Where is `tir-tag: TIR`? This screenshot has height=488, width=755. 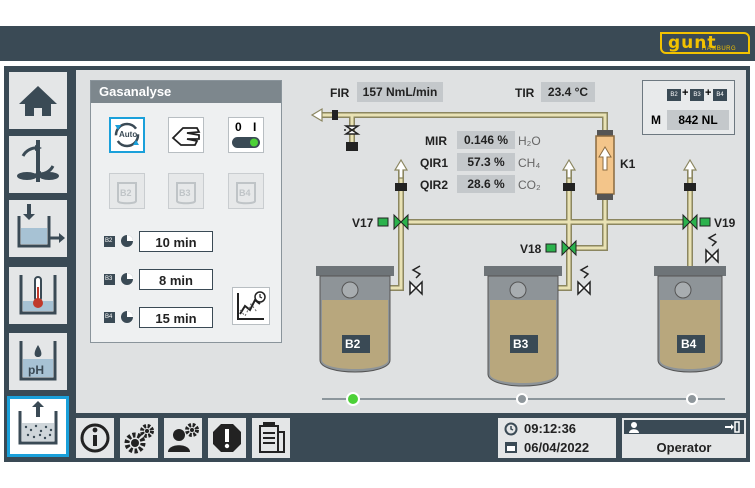 tir-tag: TIR is located at coordinates (525, 93).